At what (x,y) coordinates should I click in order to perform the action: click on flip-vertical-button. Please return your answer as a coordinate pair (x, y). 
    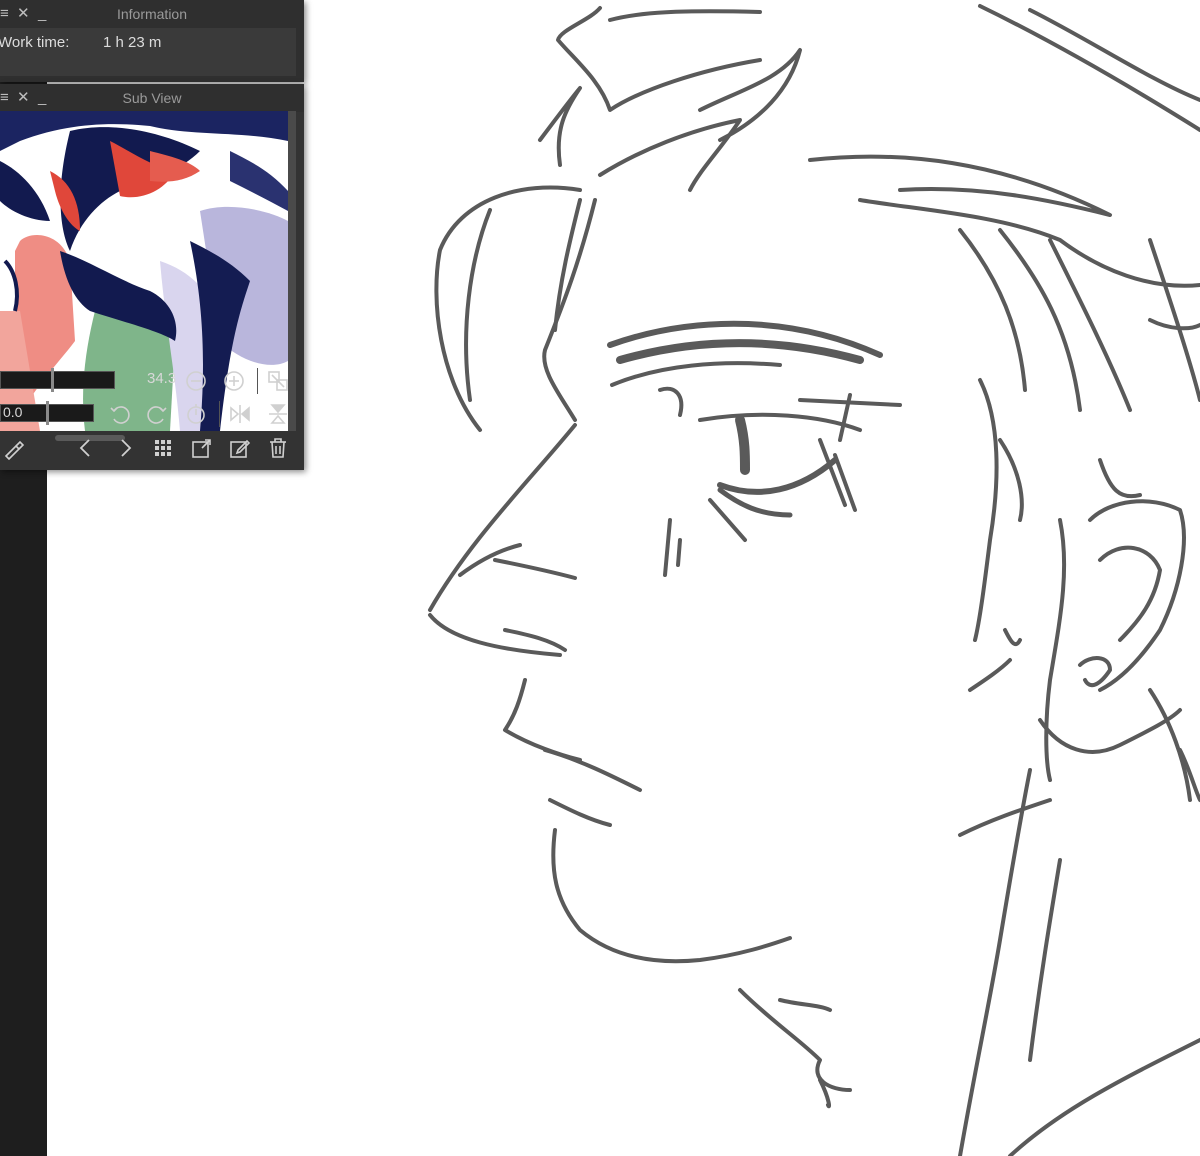
    Looking at the image, I should click on (278, 414).